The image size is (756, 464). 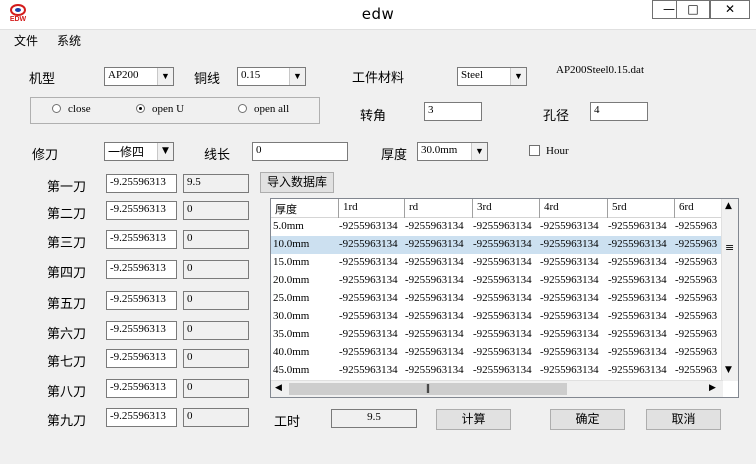 What do you see at coordinates (278, 388) in the screenshot?
I see `scroll-left-icon: ◀` at bounding box center [278, 388].